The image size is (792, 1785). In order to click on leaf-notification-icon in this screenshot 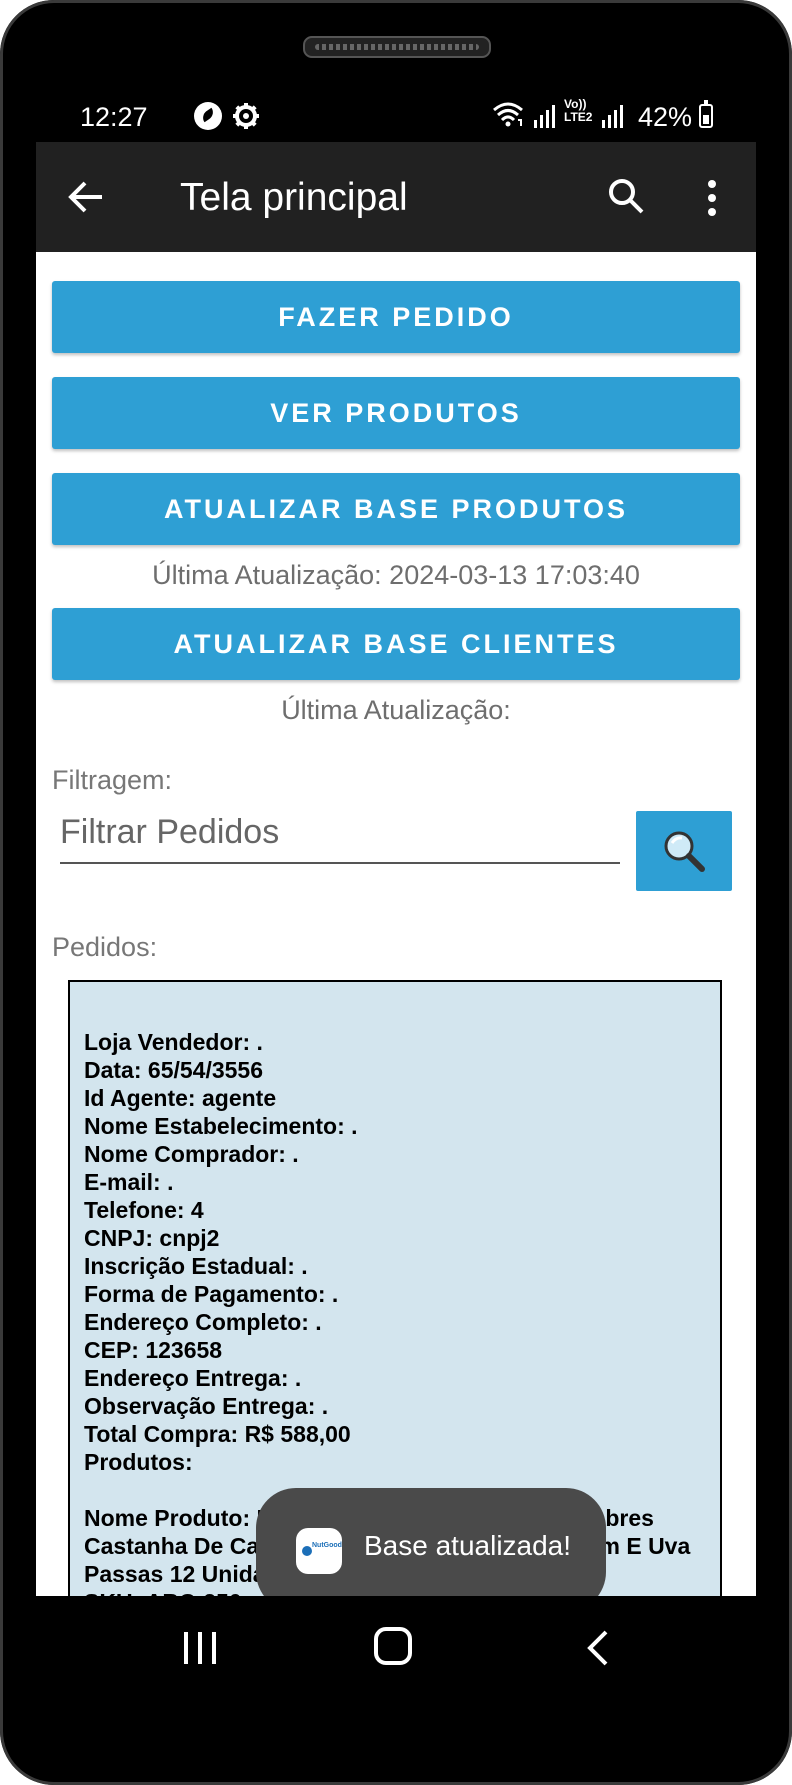, I will do `click(208, 116)`.